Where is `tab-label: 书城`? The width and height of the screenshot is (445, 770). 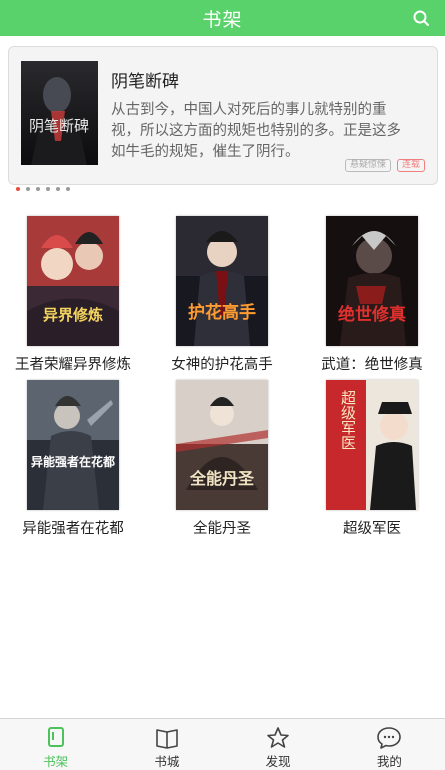
tab-label: 书城 is located at coordinates (167, 761).